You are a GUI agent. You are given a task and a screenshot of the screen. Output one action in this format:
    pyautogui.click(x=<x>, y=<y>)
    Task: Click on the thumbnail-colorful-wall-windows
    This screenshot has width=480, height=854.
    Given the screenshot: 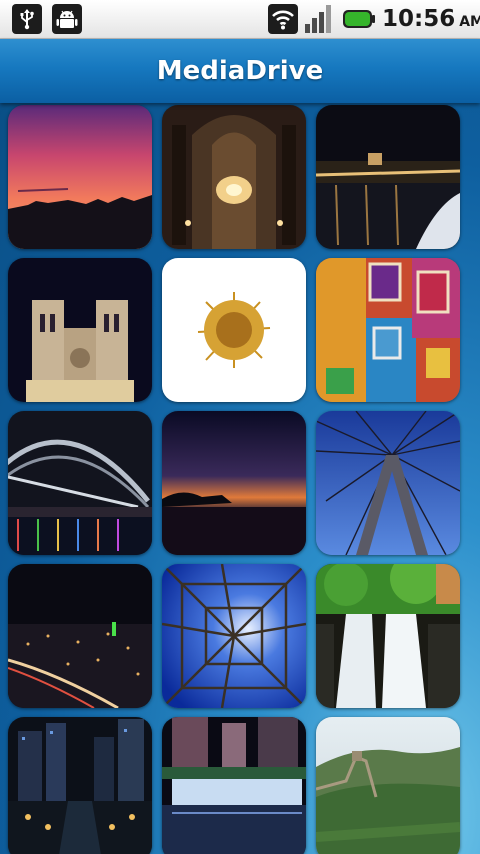 What is the action you would take?
    pyautogui.click(x=388, y=330)
    